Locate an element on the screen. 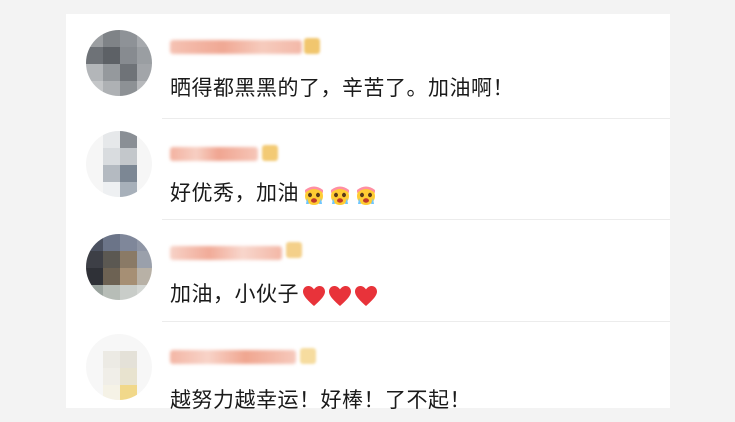  comment-text: 越努力越幸运！好棒！了不起！ is located at coordinates (320, 399).